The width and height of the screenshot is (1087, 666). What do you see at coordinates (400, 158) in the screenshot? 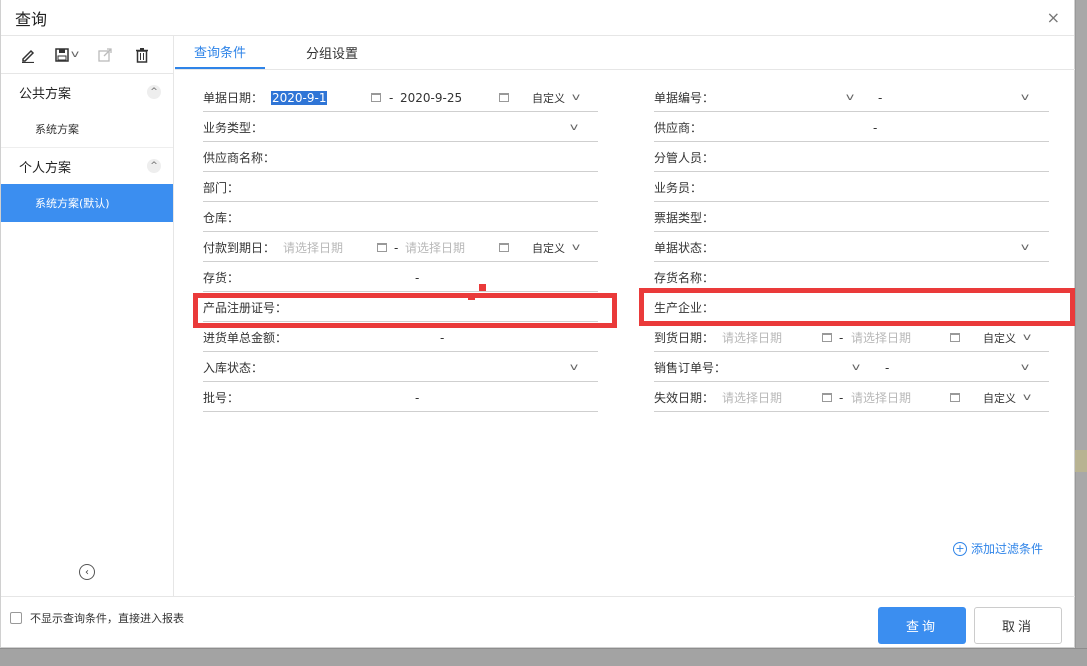
I see `field-supplier-name: 供应商名称：` at bounding box center [400, 158].